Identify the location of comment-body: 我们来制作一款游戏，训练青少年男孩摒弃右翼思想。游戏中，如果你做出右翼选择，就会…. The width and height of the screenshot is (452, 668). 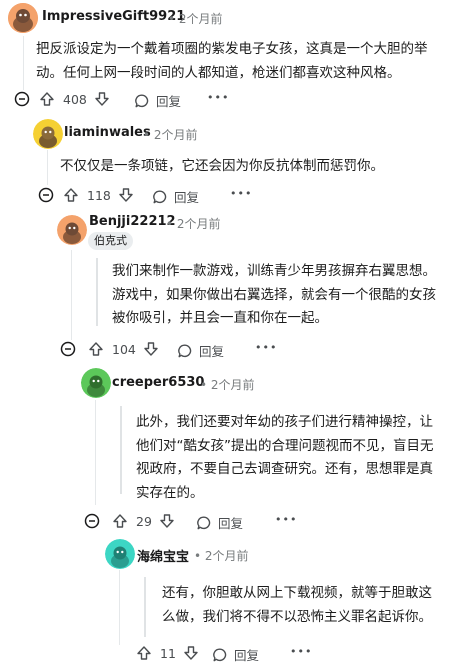
(274, 294).